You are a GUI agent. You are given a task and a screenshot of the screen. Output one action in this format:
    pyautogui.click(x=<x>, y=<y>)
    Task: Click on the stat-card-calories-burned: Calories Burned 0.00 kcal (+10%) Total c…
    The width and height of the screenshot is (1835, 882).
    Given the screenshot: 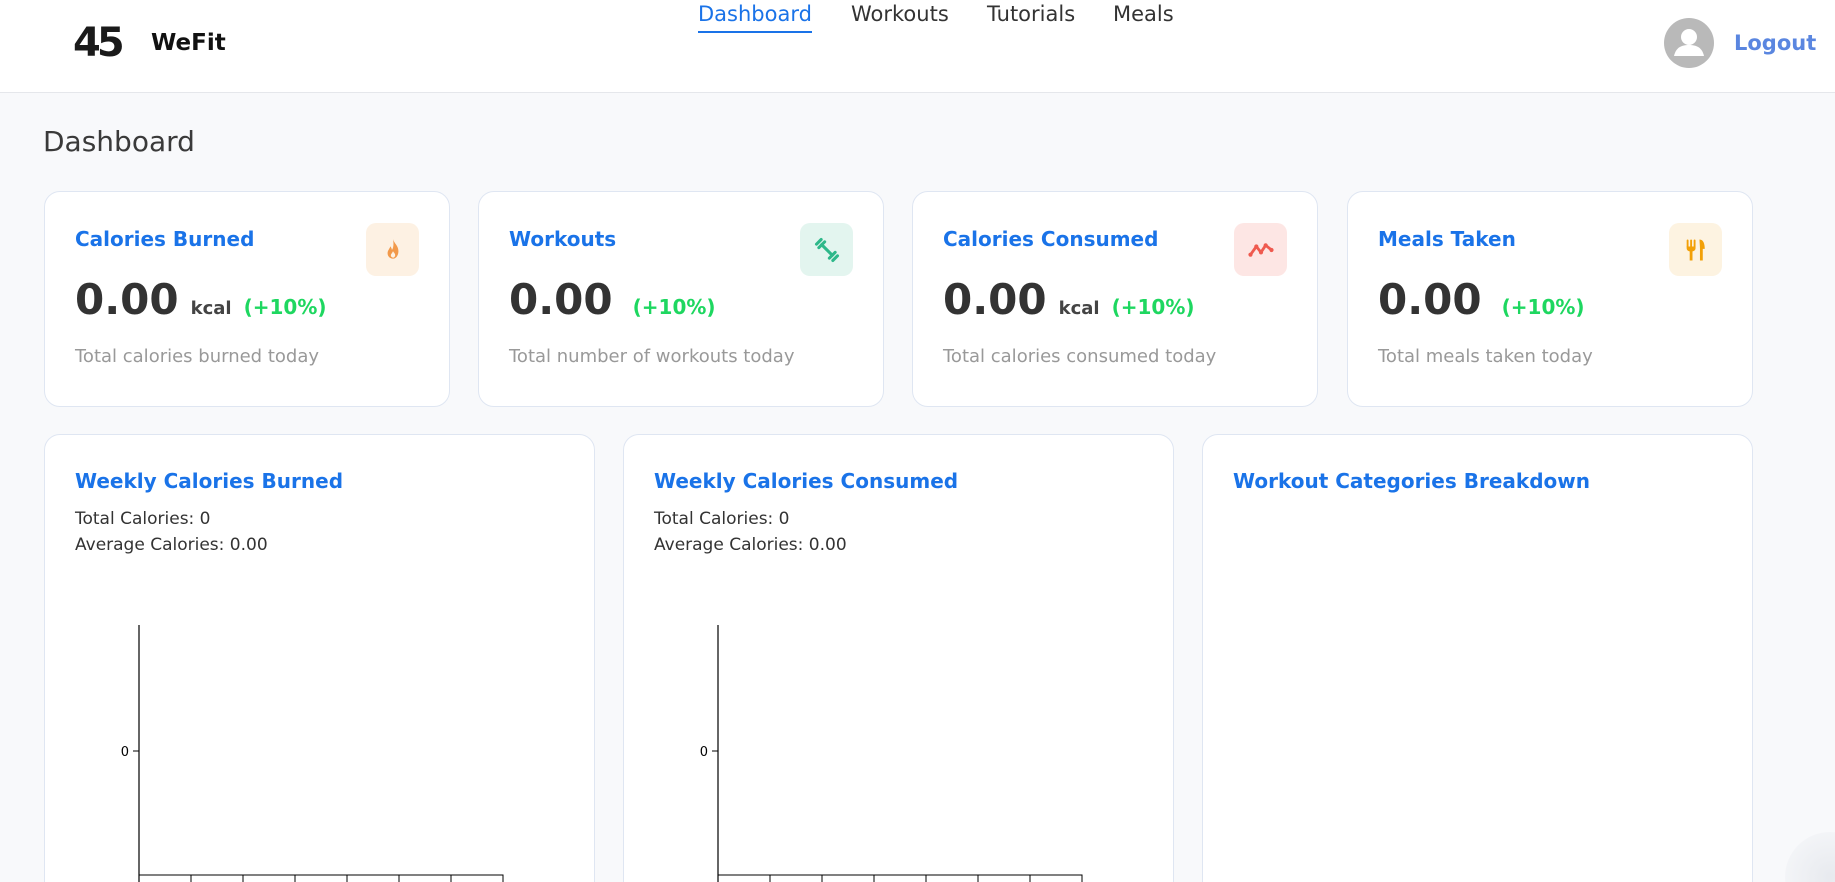 What is the action you would take?
    pyautogui.click(x=247, y=299)
    